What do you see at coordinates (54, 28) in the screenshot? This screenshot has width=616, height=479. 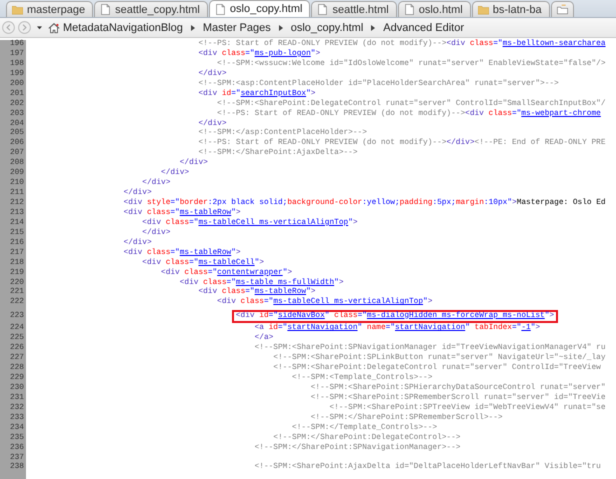 I see `home-icon` at bounding box center [54, 28].